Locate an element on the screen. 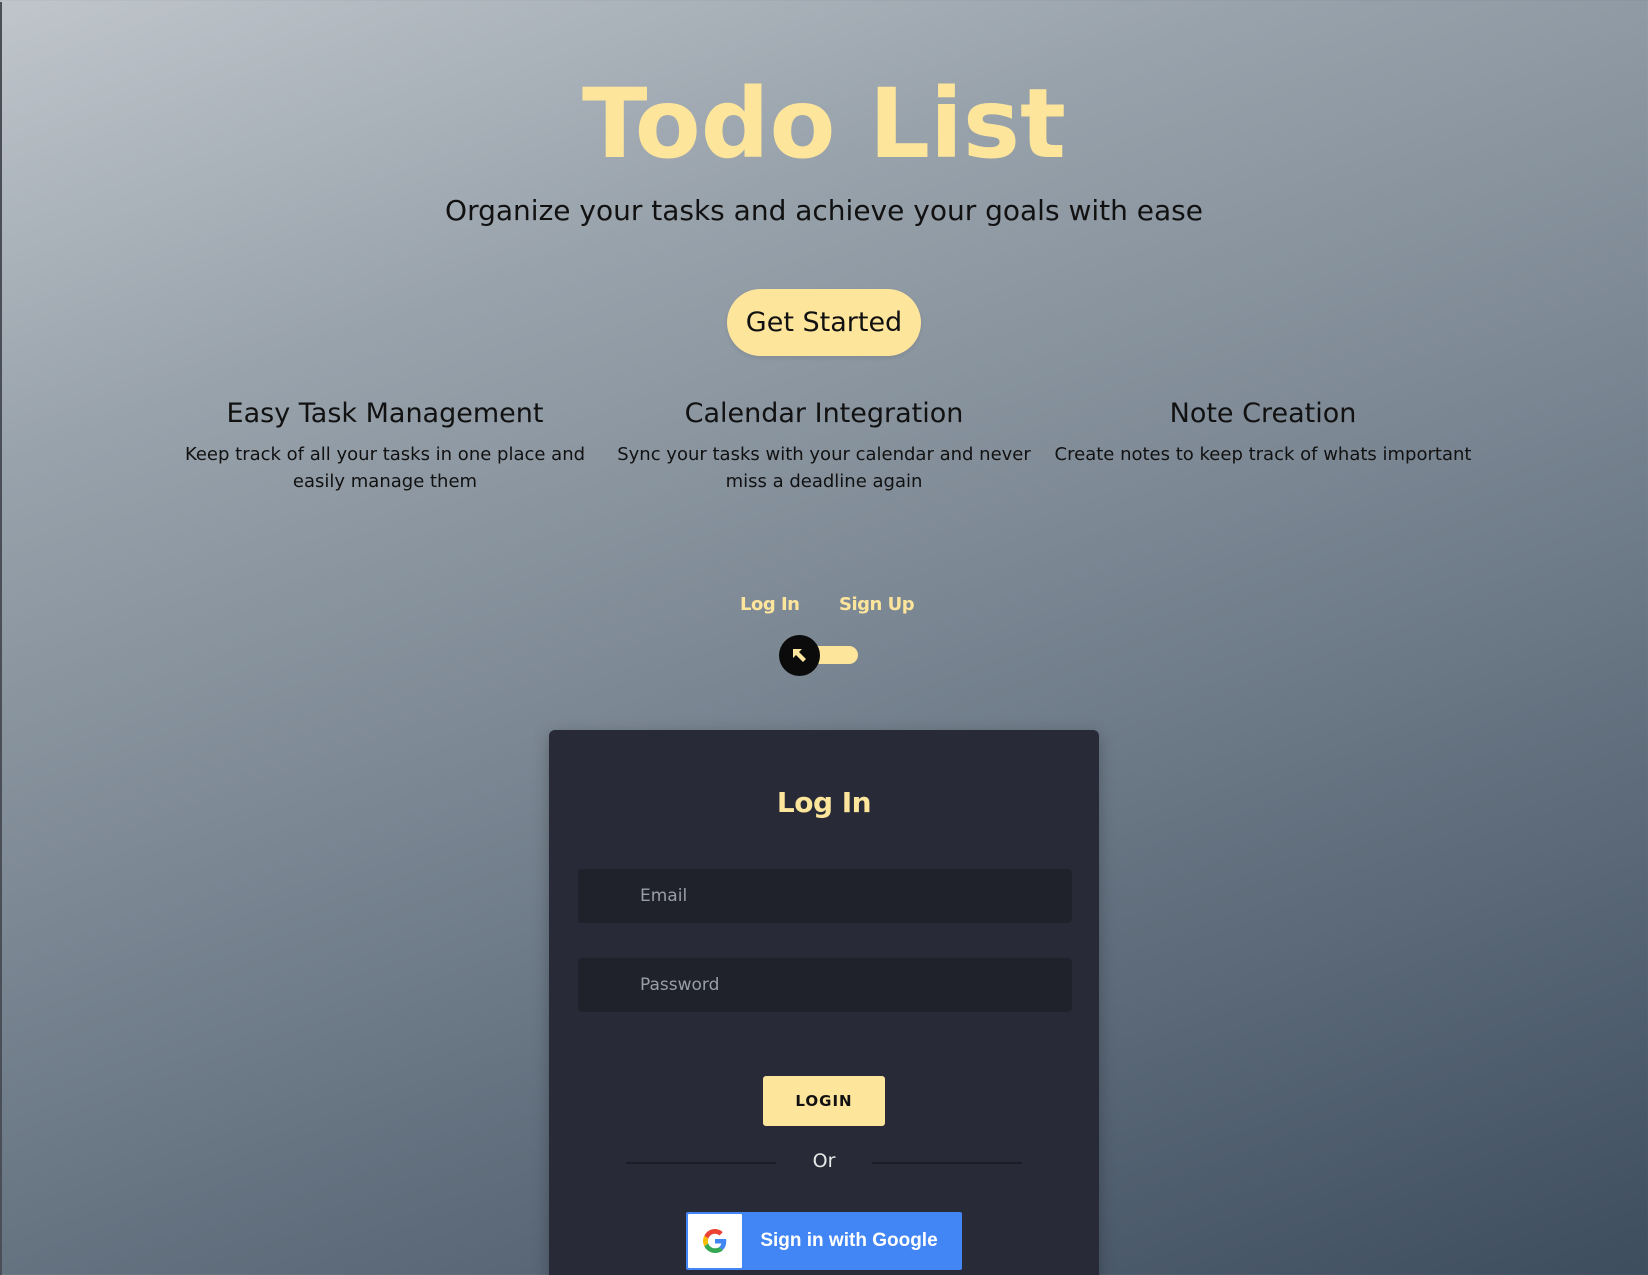  login-card: Log In LOGIN Or Sign in with Google is located at coordinates (824, 1002).